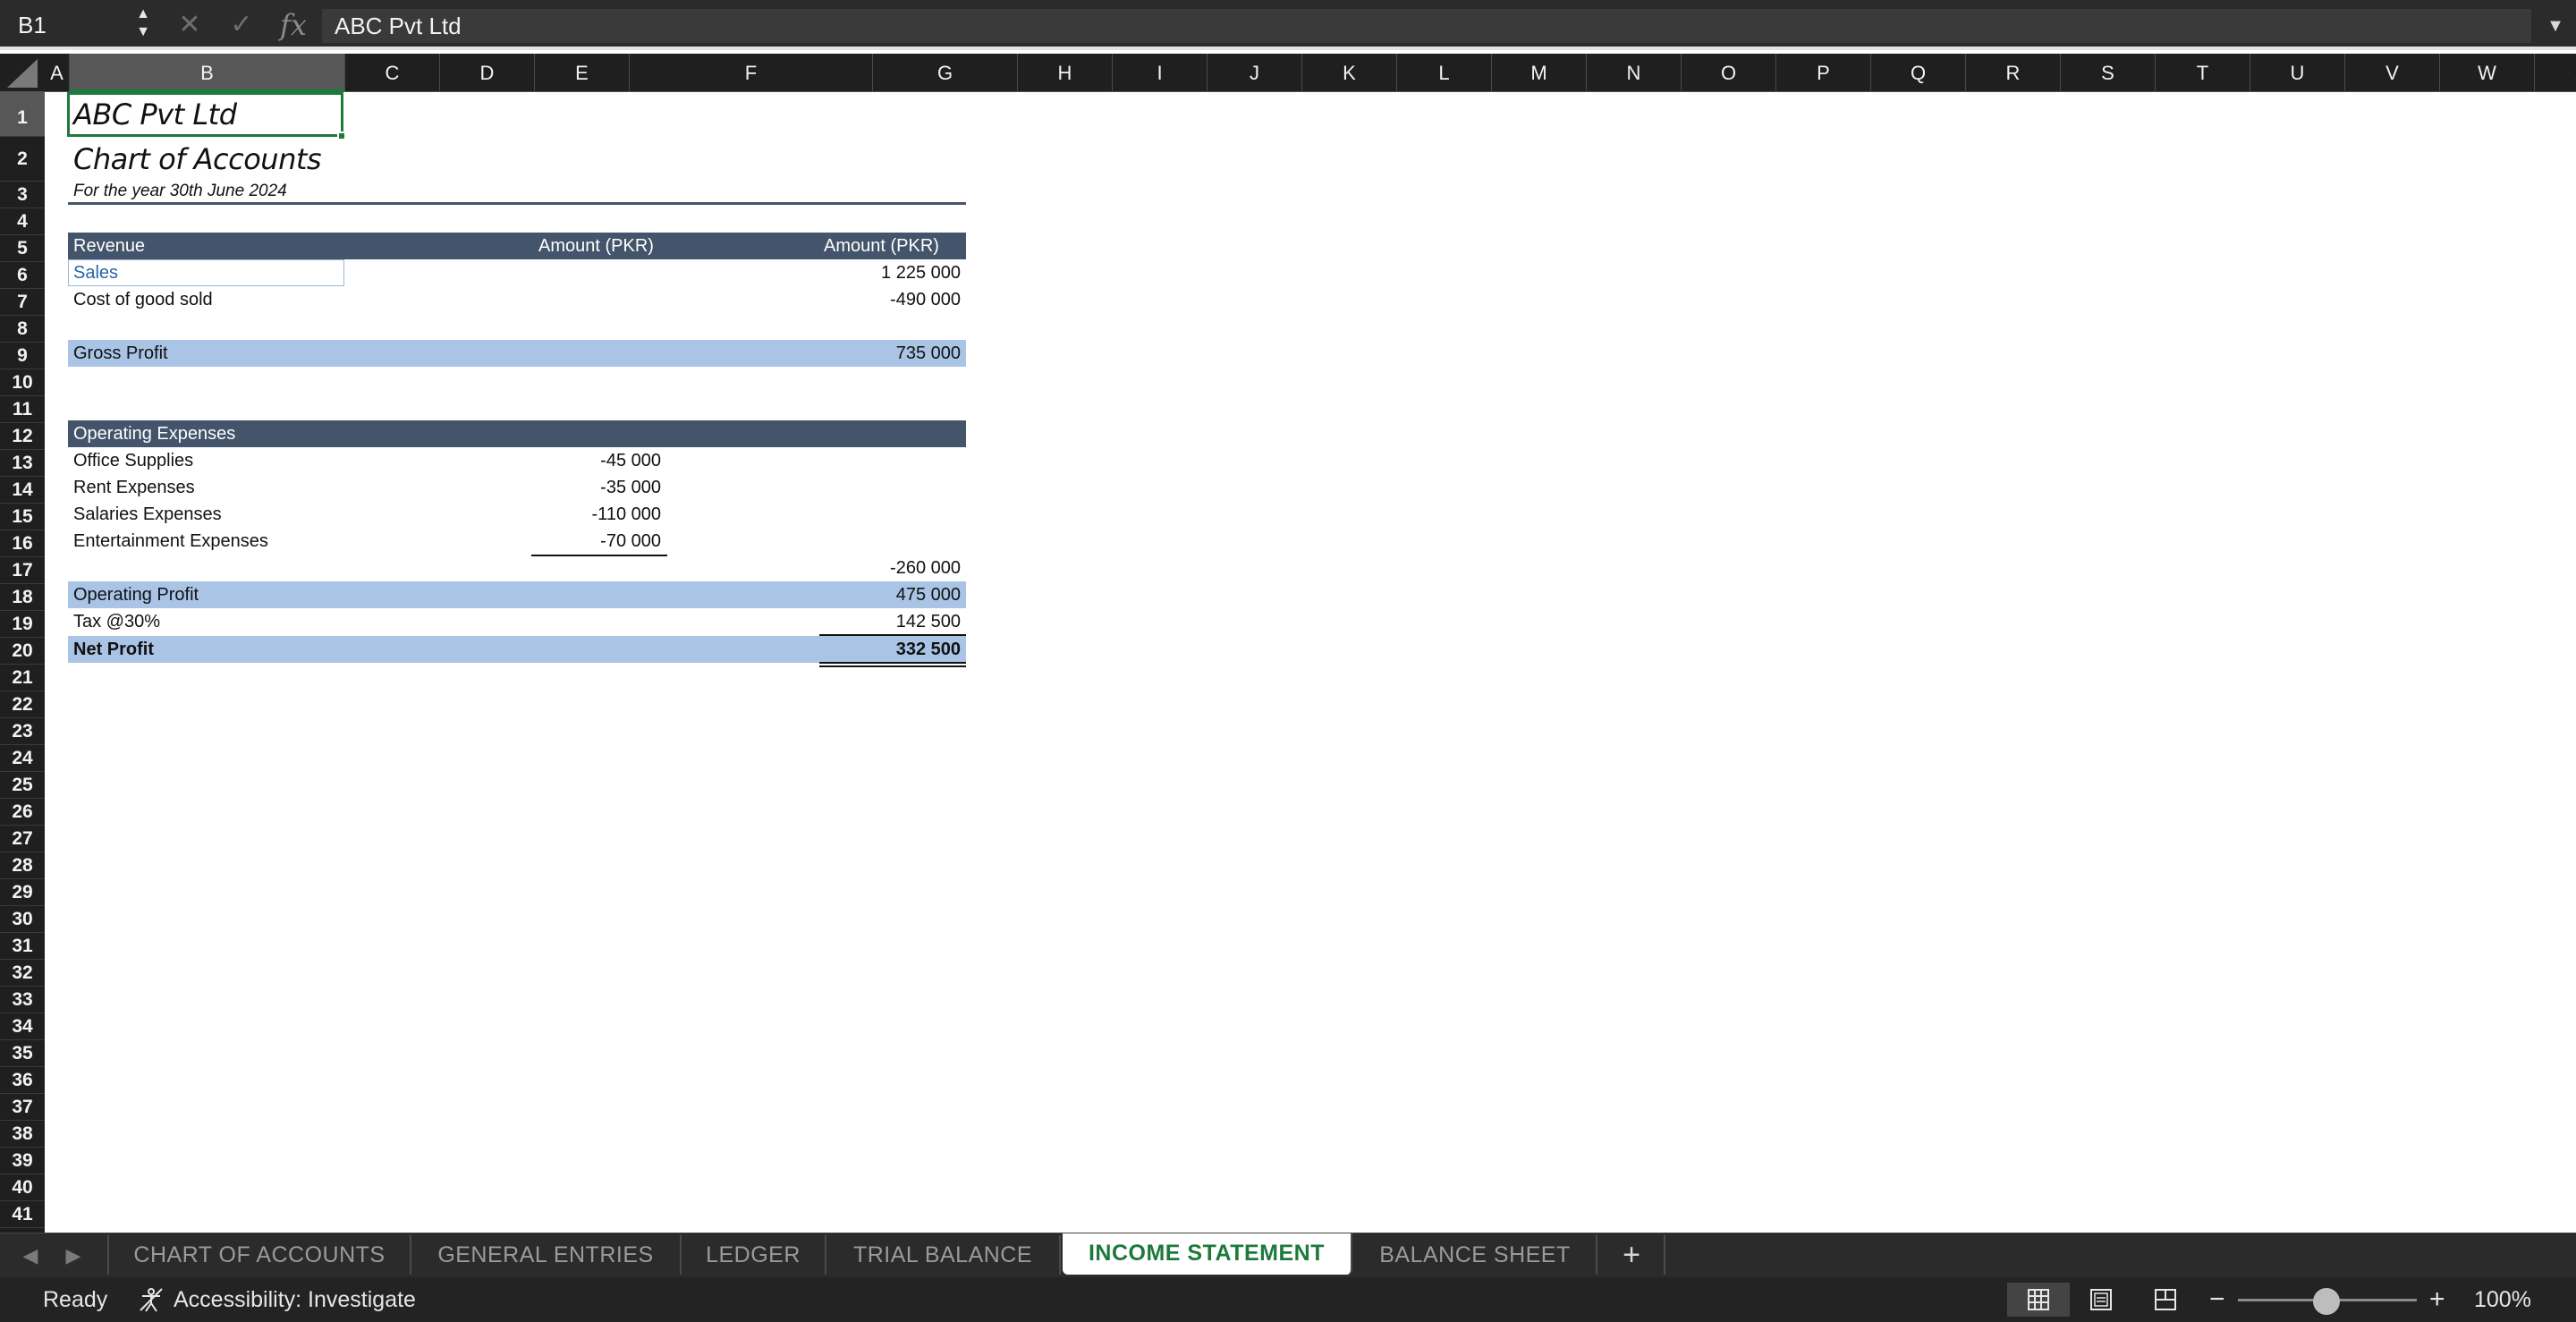 The width and height of the screenshot is (2576, 1322). What do you see at coordinates (1160, 73) in the screenshot?
I see `column-header-i: I` at bounding box center [1160, 73].